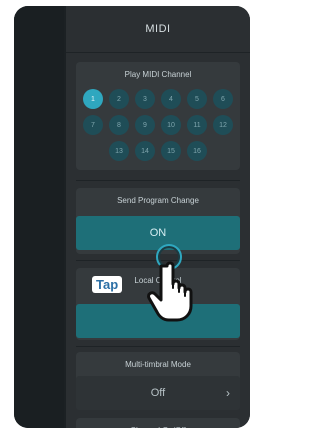  What do you see at coordinates (158, 200) in the screenshot?
I see `send-program-change-title: Send Program Change` at bounding box center [158, 200].